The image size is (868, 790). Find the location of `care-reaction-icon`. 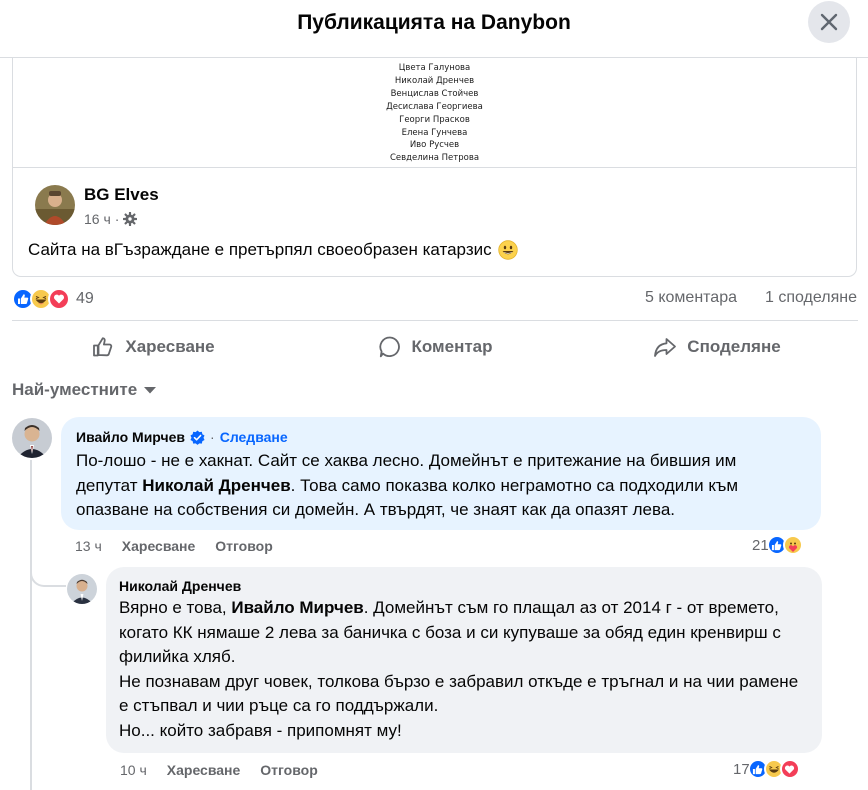

care-reaction-icon is located at coordinates (792, 545).